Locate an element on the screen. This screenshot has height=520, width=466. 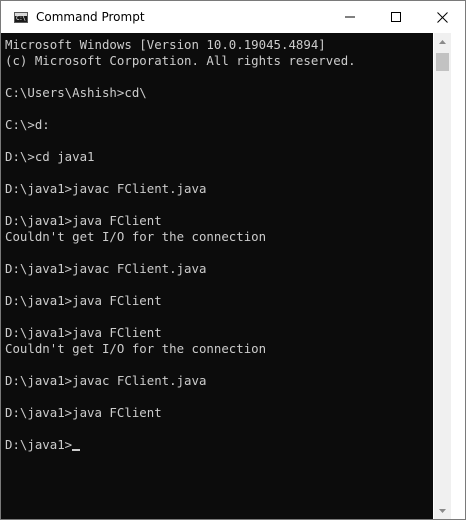
maximize-button is located at coordinates (396, 17).